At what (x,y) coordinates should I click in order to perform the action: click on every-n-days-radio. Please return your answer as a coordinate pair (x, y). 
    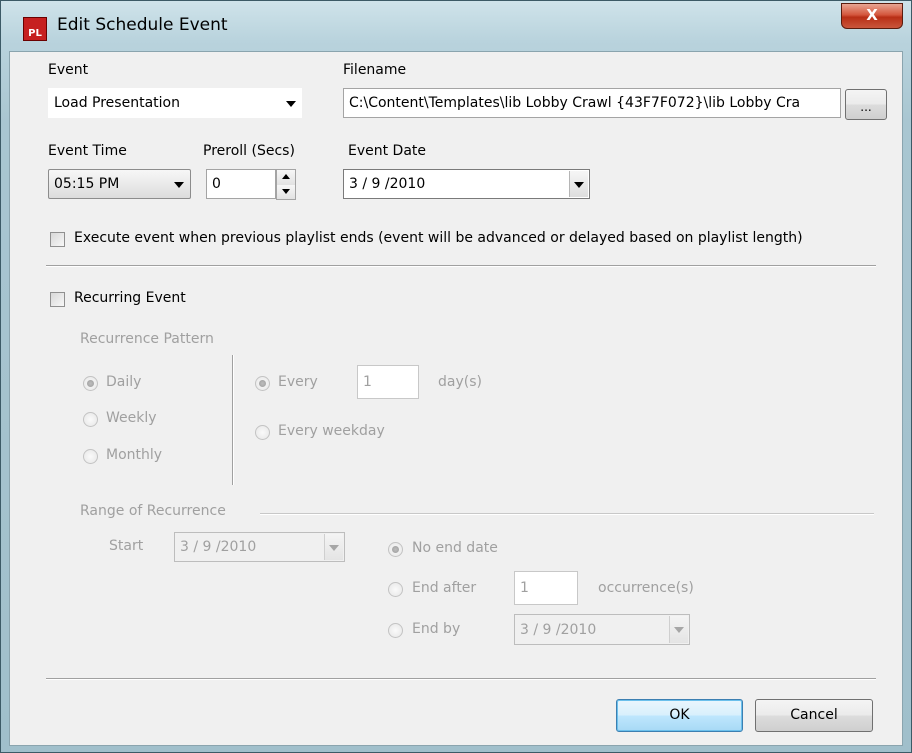
    Looking at the image, I should click on (262, 383).